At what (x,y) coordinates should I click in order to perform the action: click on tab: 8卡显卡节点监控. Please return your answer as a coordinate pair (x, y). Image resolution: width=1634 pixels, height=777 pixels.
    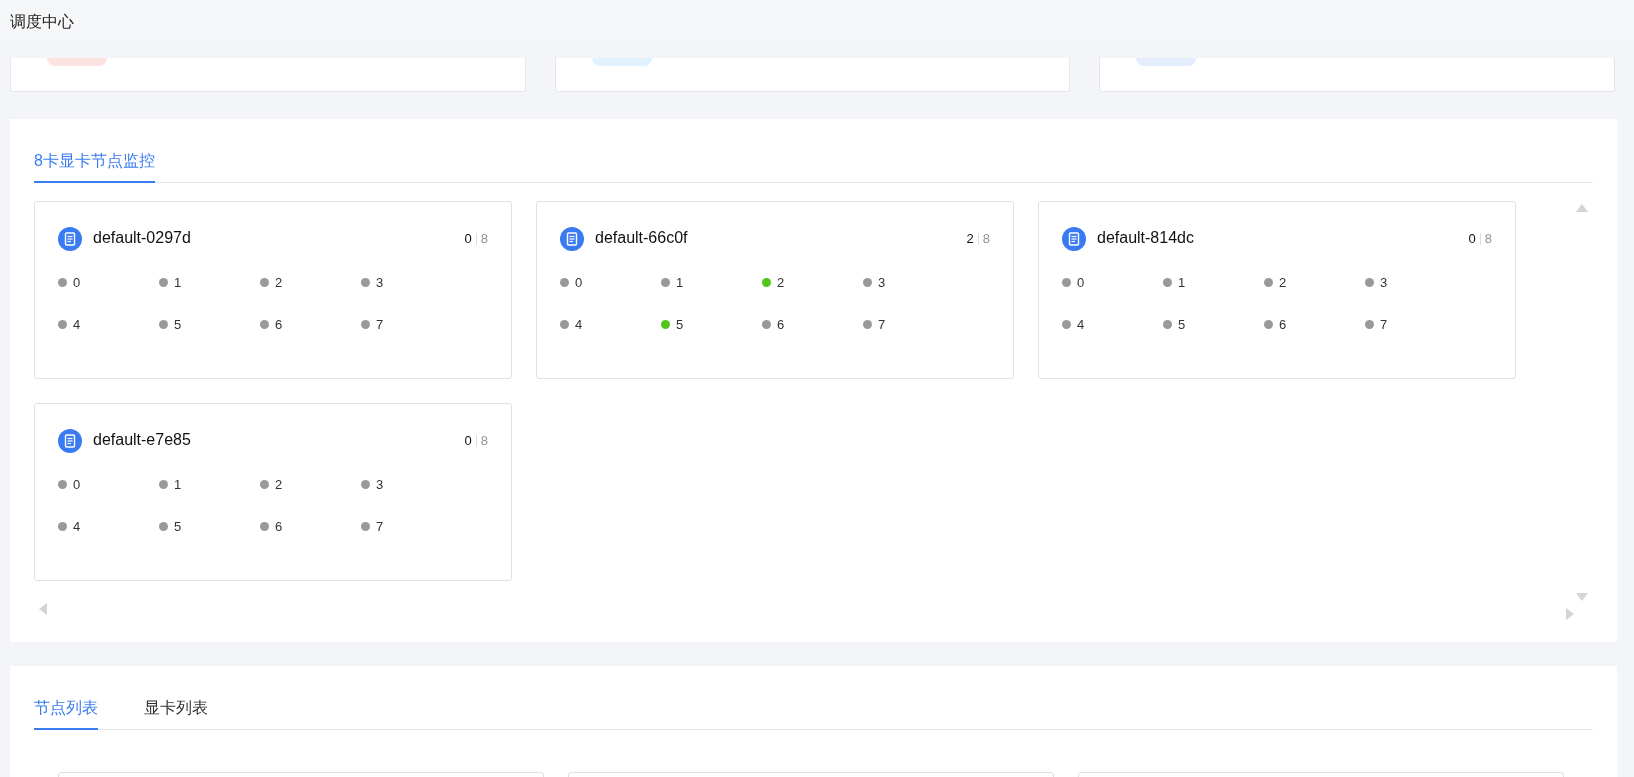
    Looking at the image, I should click on (94, 166).